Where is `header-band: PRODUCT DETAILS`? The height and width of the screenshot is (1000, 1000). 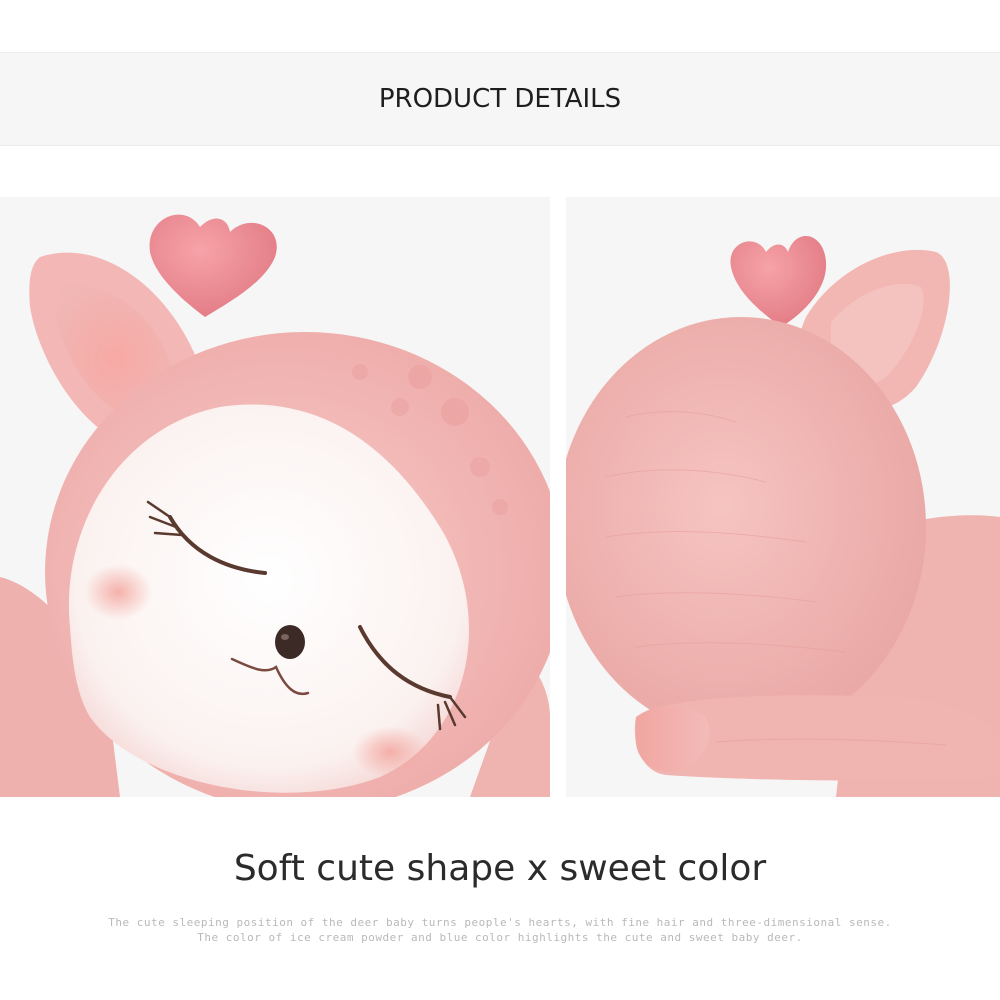 header-band: PRODUCT DETAILS is located at coordinates (500, 99).